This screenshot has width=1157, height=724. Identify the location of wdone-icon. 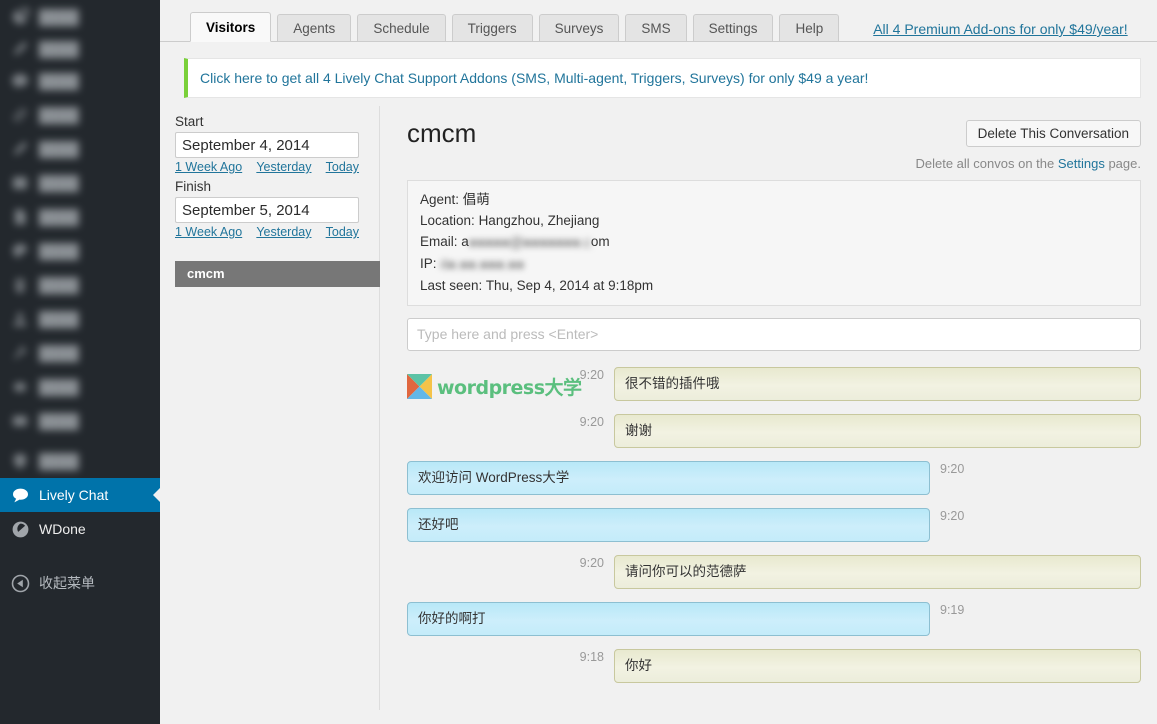
(20, 529).